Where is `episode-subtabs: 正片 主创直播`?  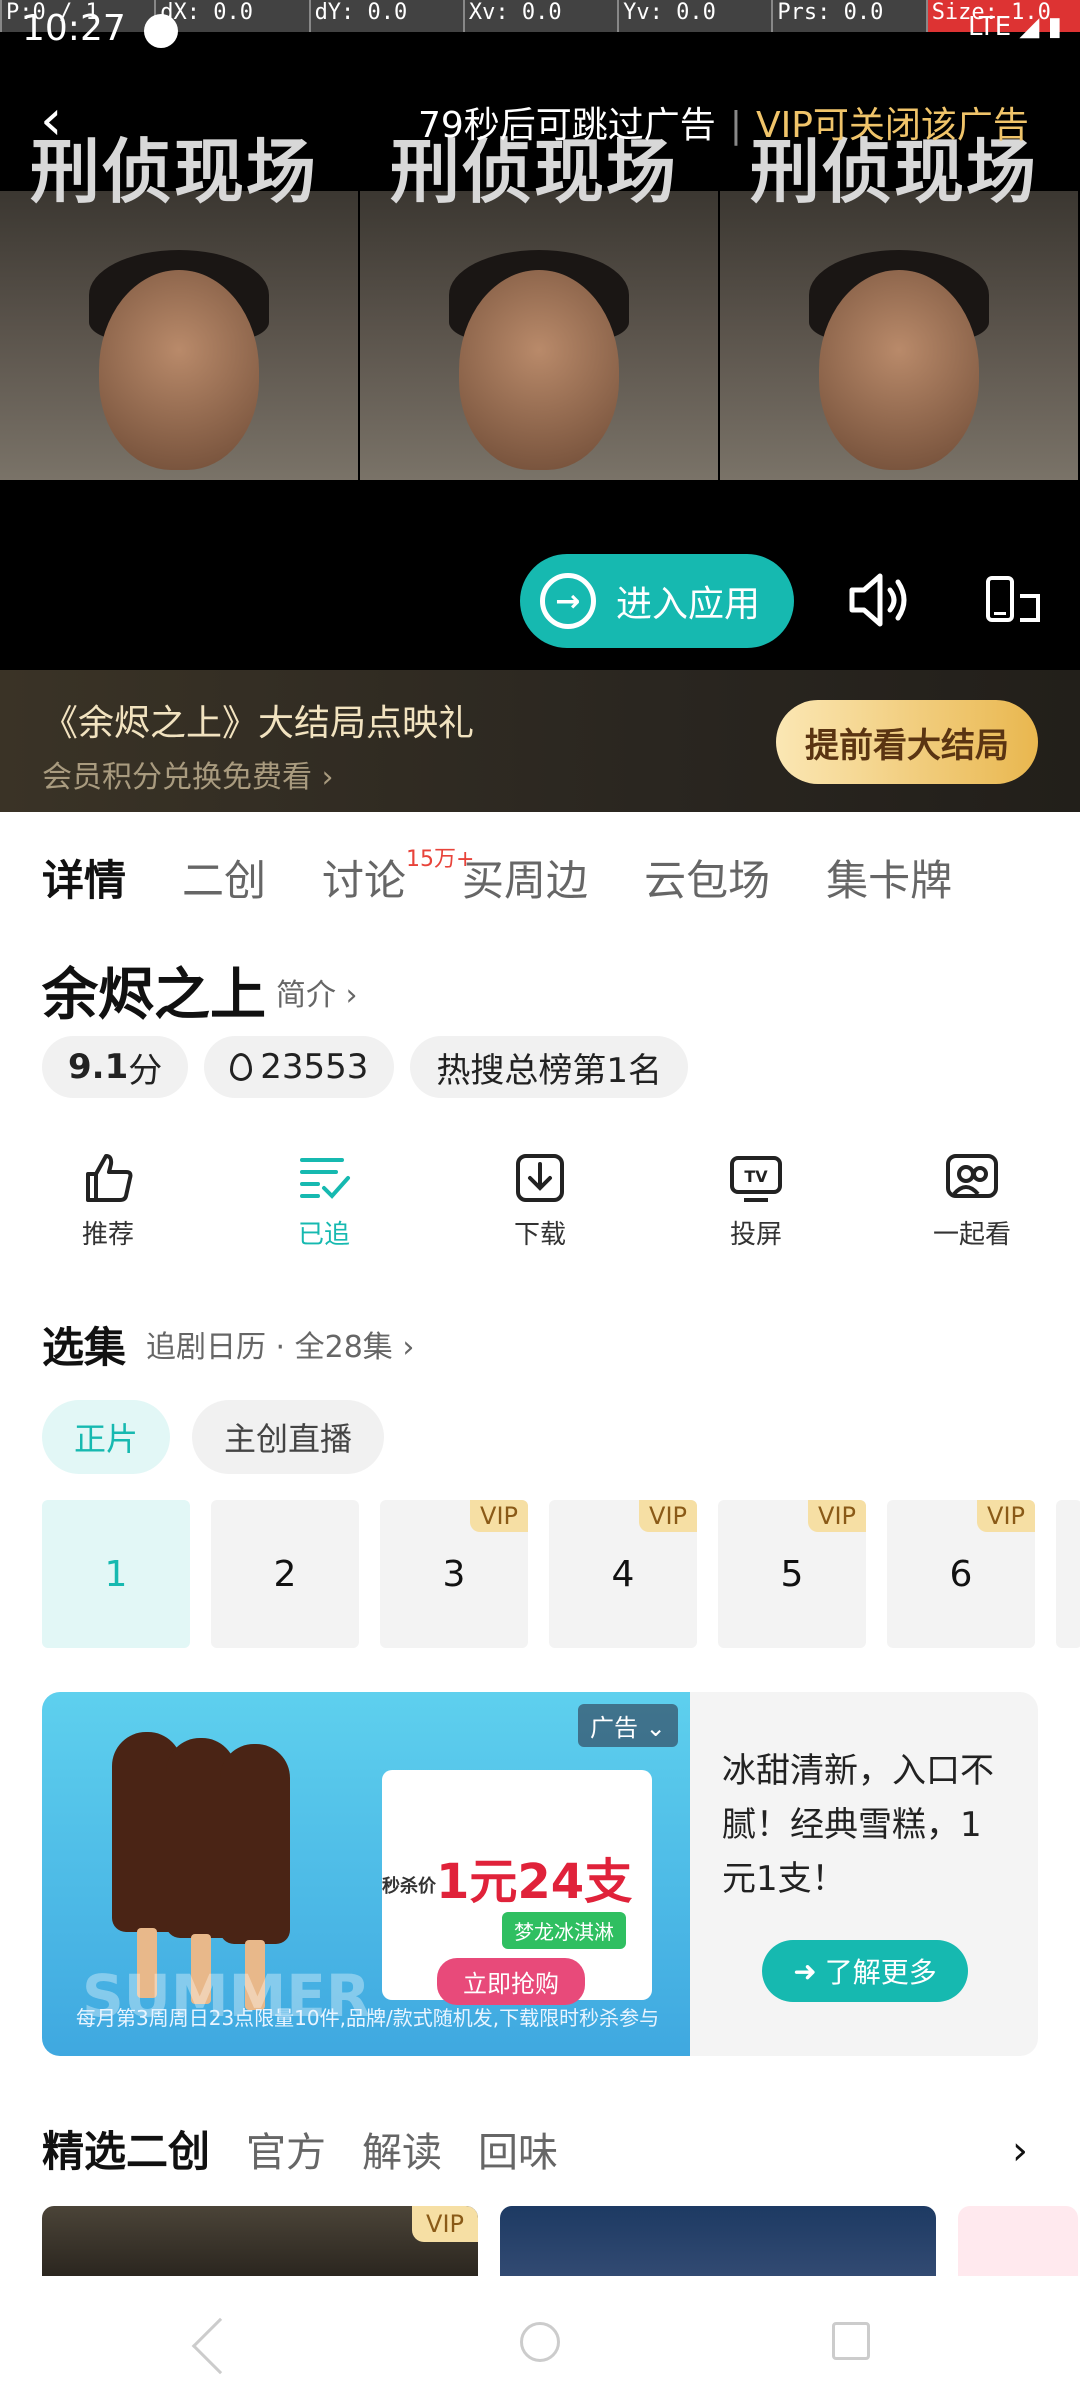
episode-subtabs: 正片 主创直播 is located at coordinates (224, 1437).